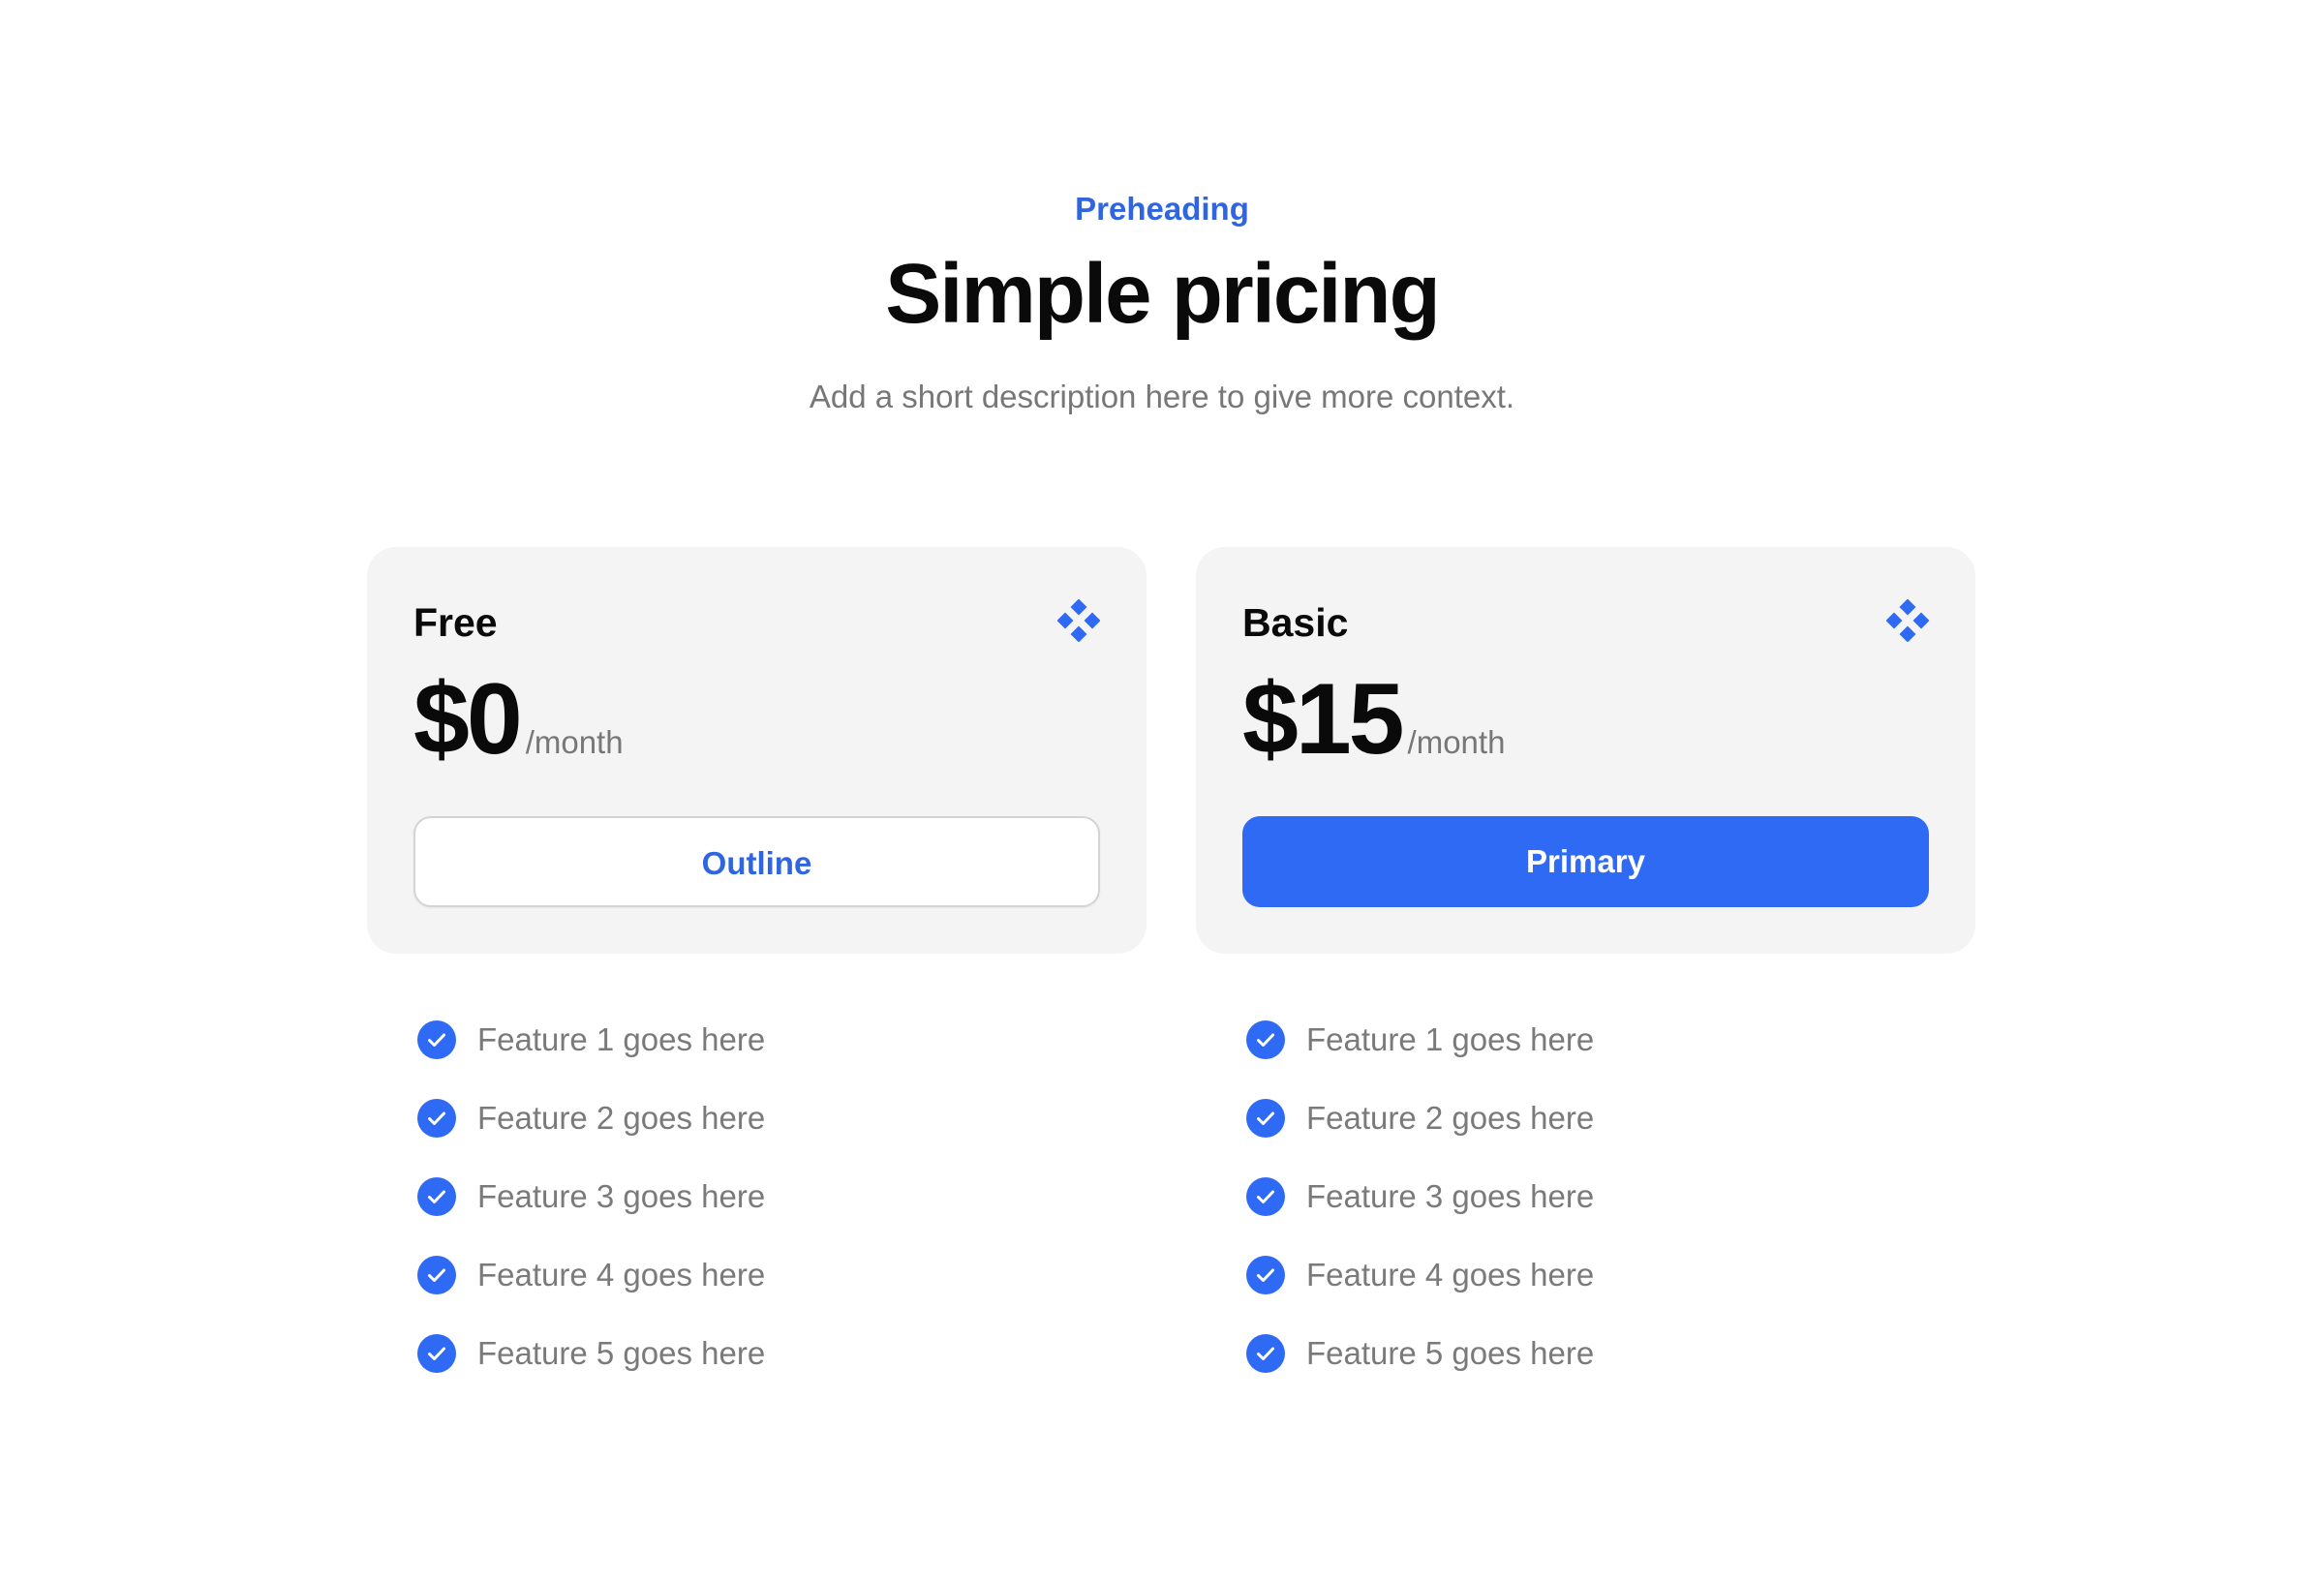 The width and height of the screenshot is (2324, 1582). I want to click on plan-card: Free $0/month Outline, so click(757, 750).